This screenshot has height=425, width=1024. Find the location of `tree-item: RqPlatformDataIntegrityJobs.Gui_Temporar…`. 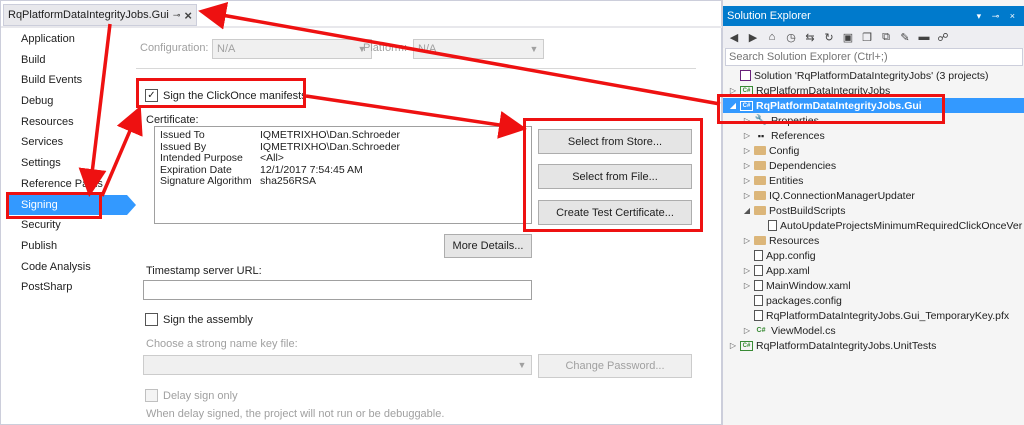

tree-item: RqPlatformDataIntegrityJobs.Gui_Temporar… is located at coordinates (873, 315).